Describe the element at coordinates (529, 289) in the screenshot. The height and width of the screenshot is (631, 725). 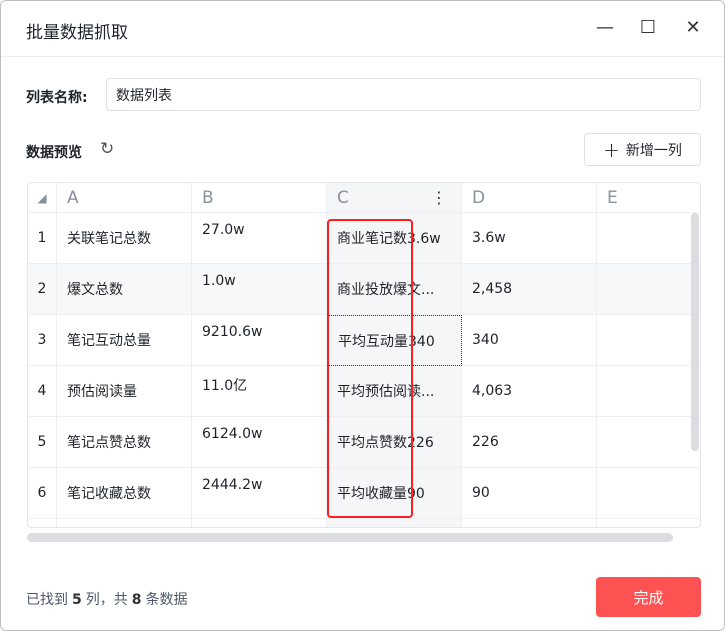
I see `table-cell: 2,458` at that location.